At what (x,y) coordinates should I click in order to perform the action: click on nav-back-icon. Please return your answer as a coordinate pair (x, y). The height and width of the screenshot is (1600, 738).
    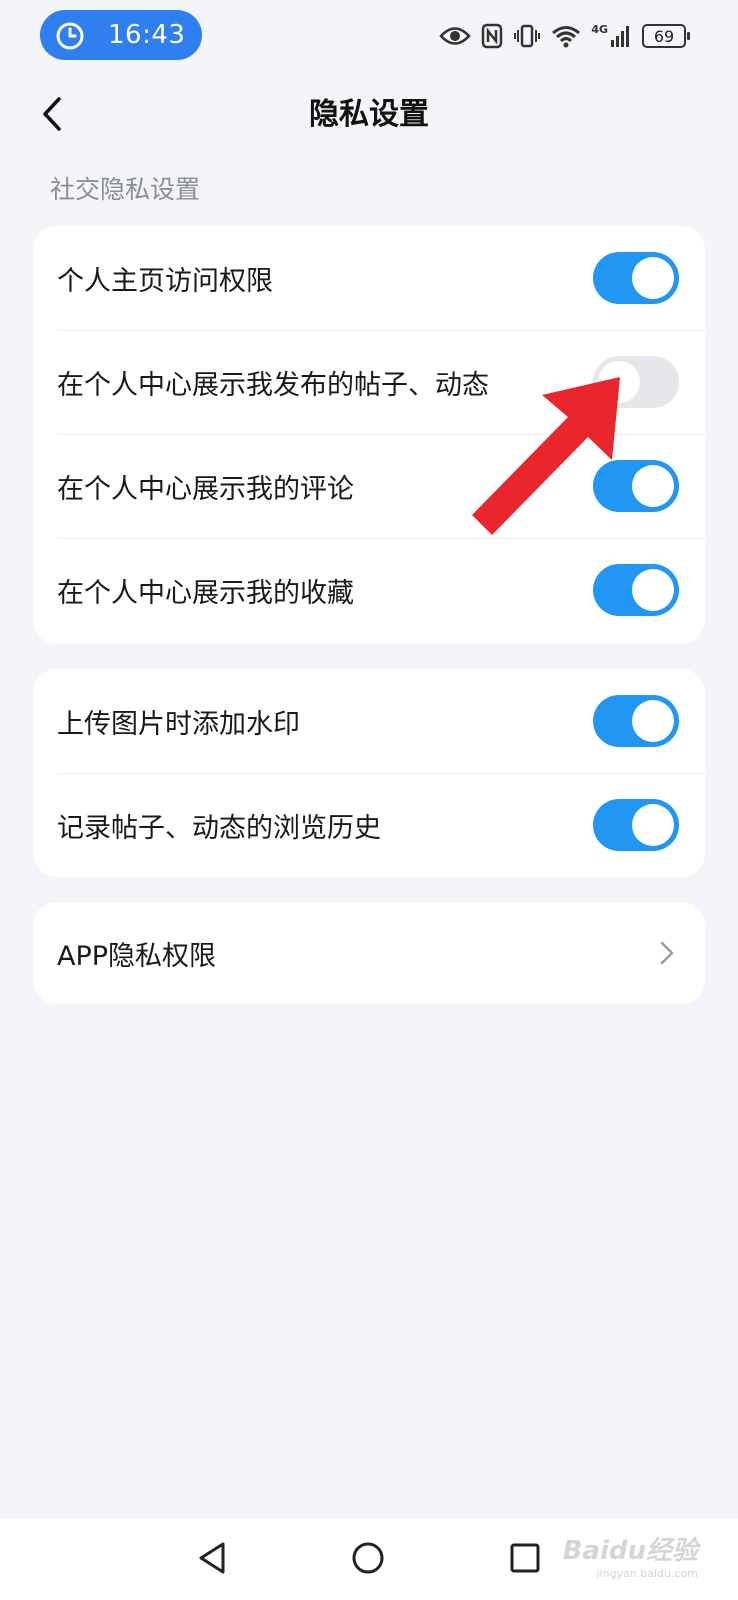
    Looking at the image, I should click on (212, 1558).